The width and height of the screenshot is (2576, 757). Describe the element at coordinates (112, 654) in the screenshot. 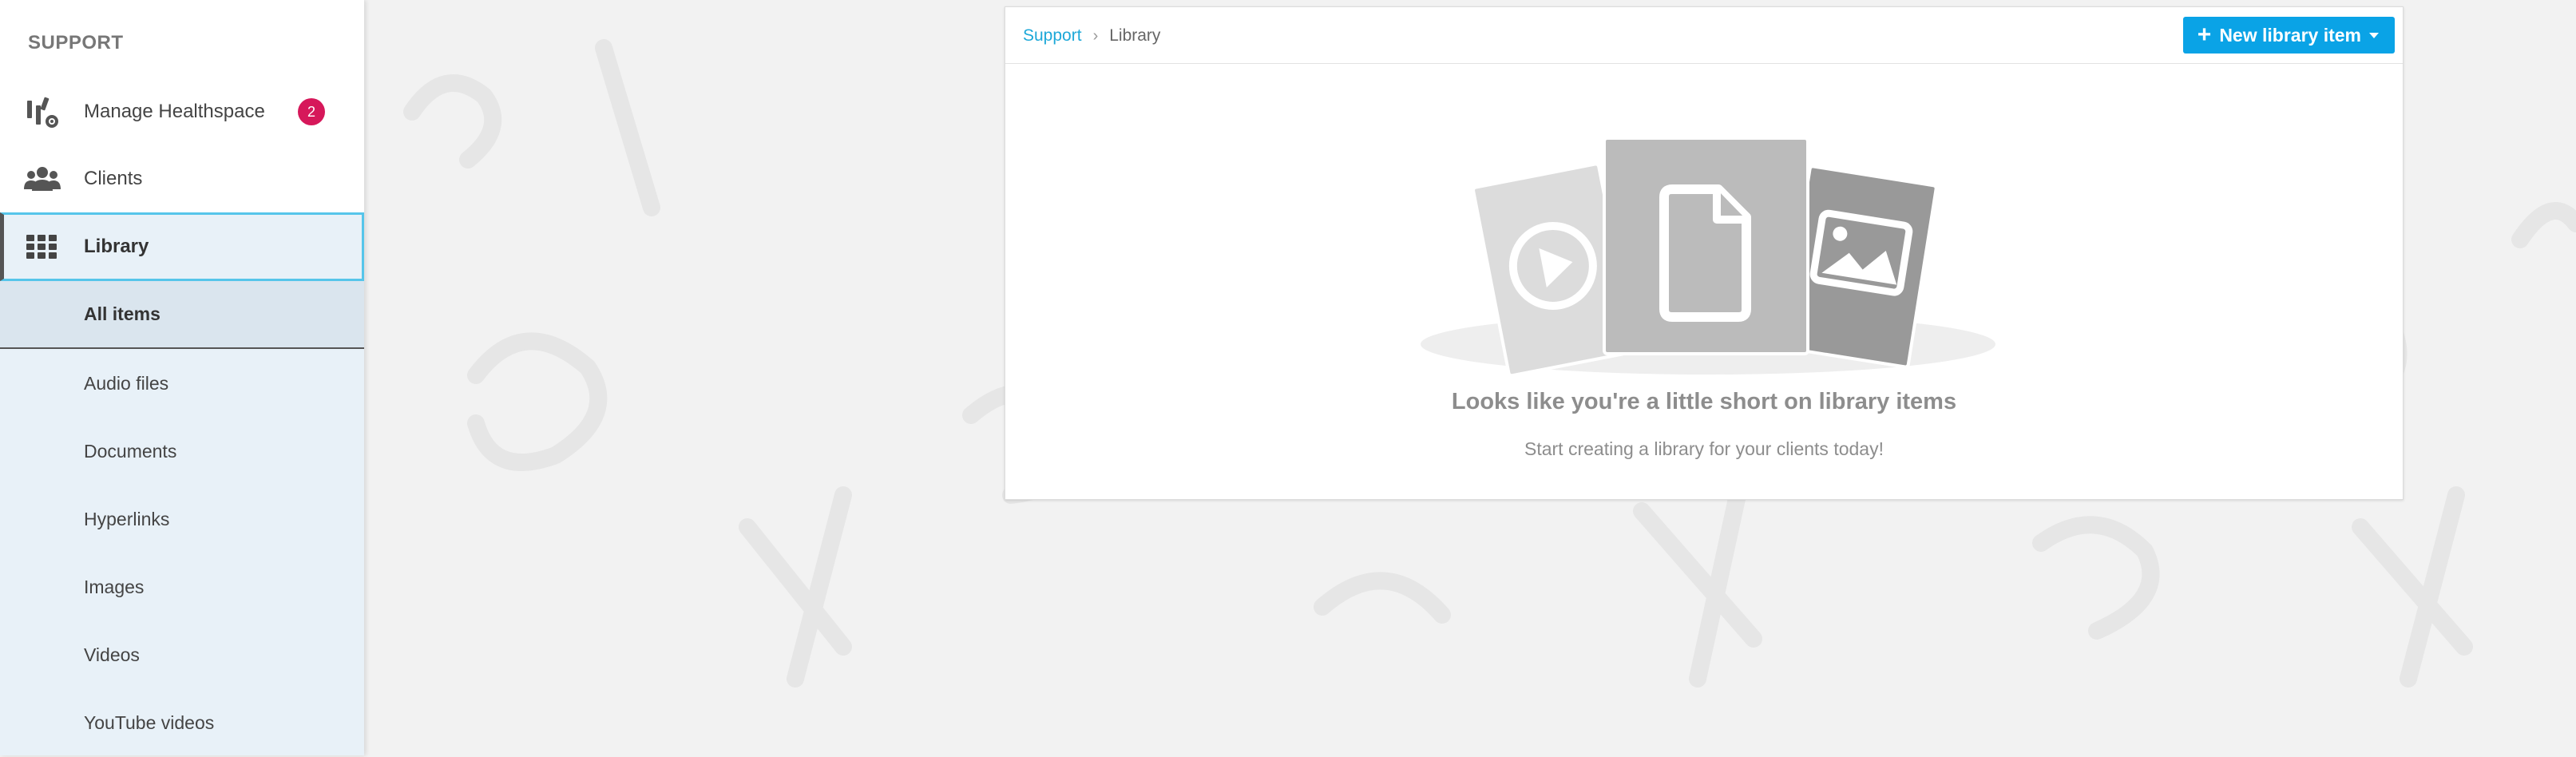

I see `submenu-item-label: Videos` at that location.